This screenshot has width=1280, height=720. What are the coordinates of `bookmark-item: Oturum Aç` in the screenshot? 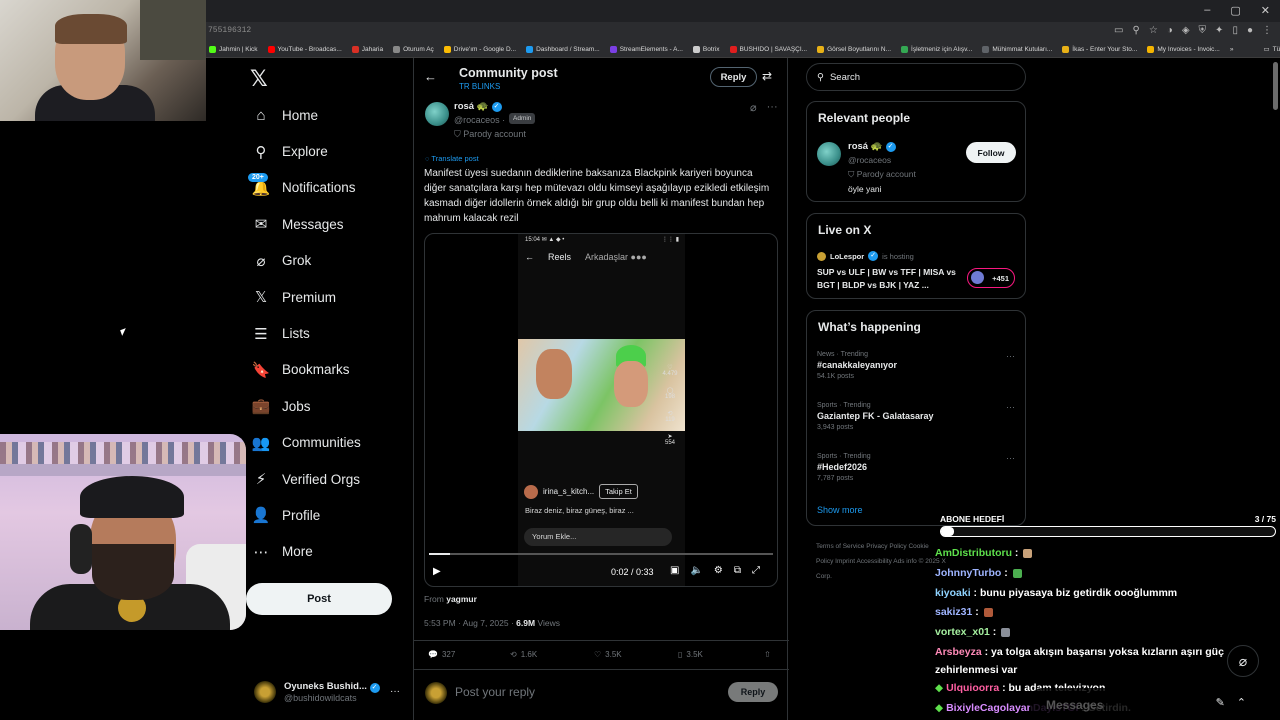 It's located at (413, 49).